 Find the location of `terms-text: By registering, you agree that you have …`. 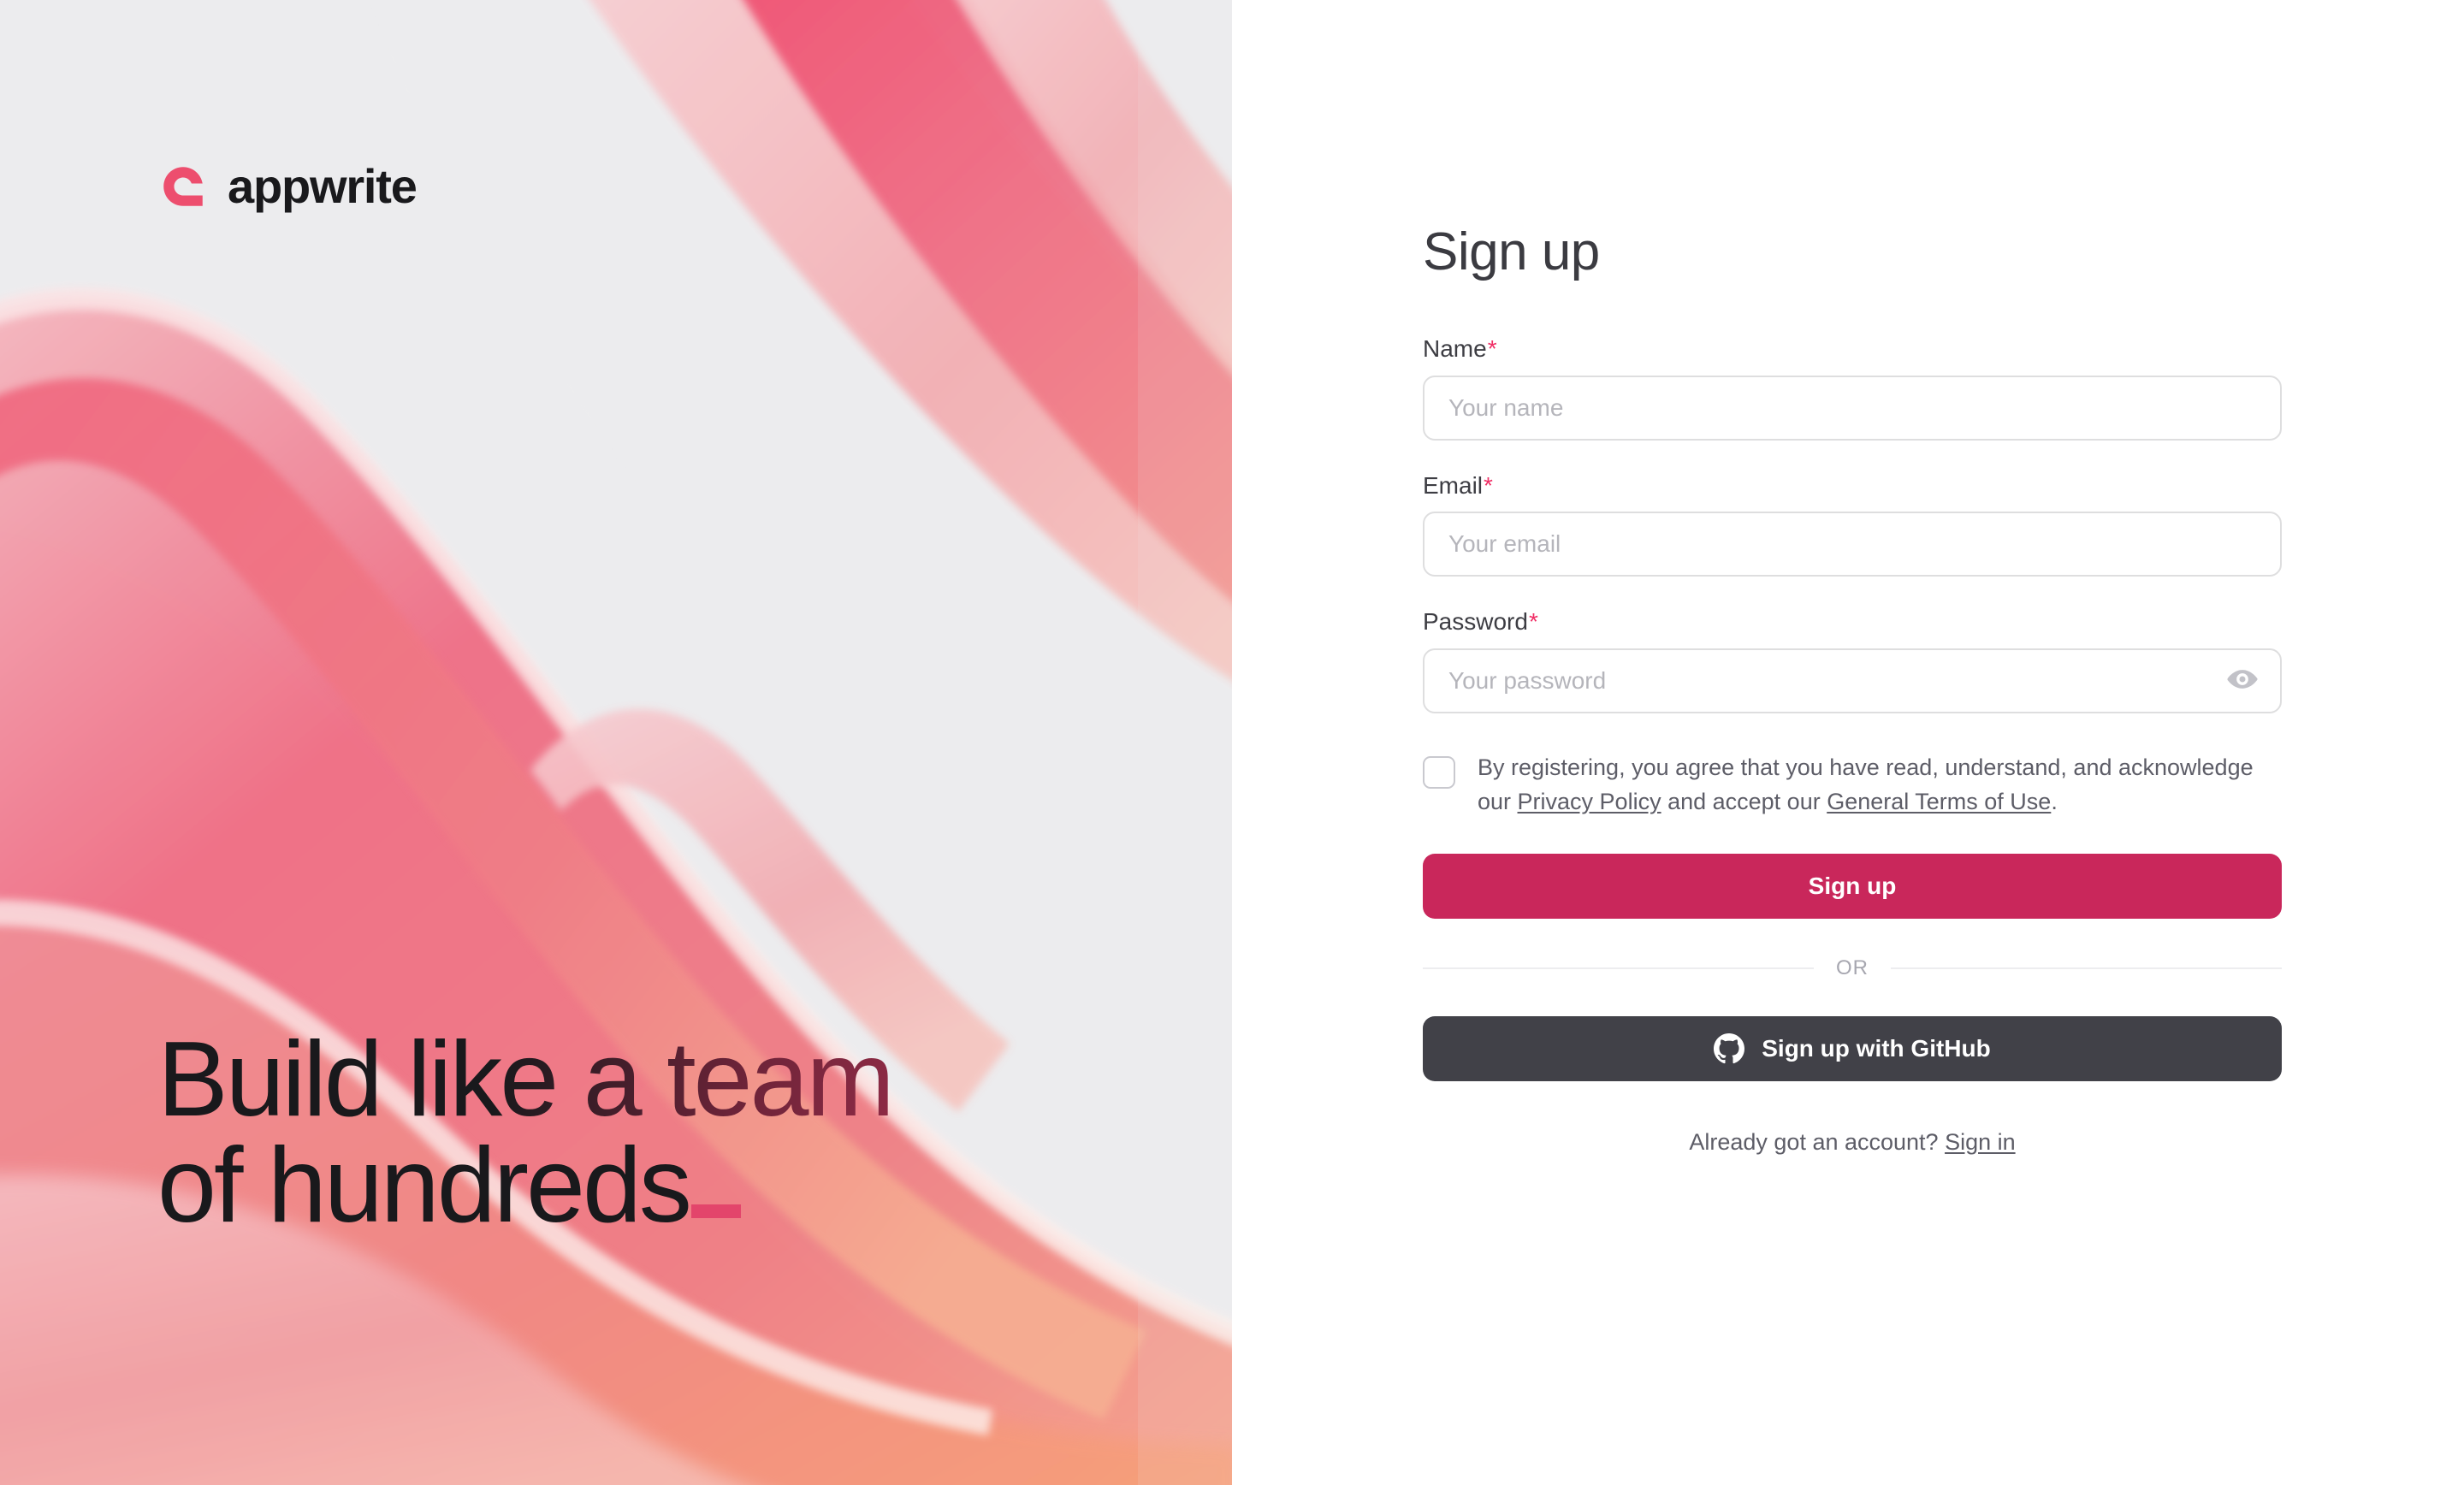

terms-text: By registering, you agree that you have … is located at coordinates (1880, 785).